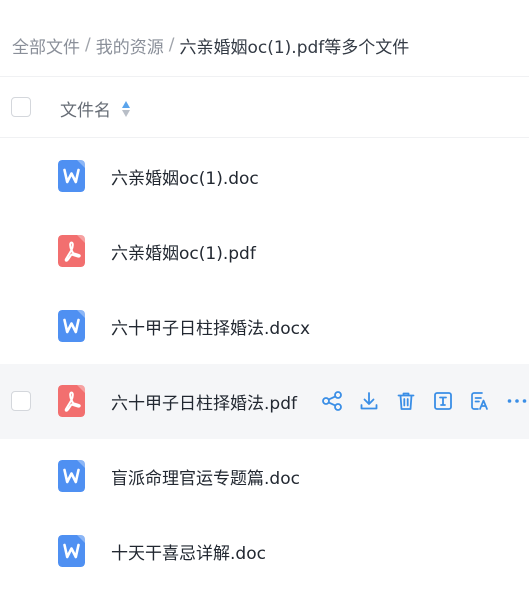 The image size is (529, 600). Describe the element at coordinates (21, 107) in the screenshot. I see `select-all-checkbox` at that location.